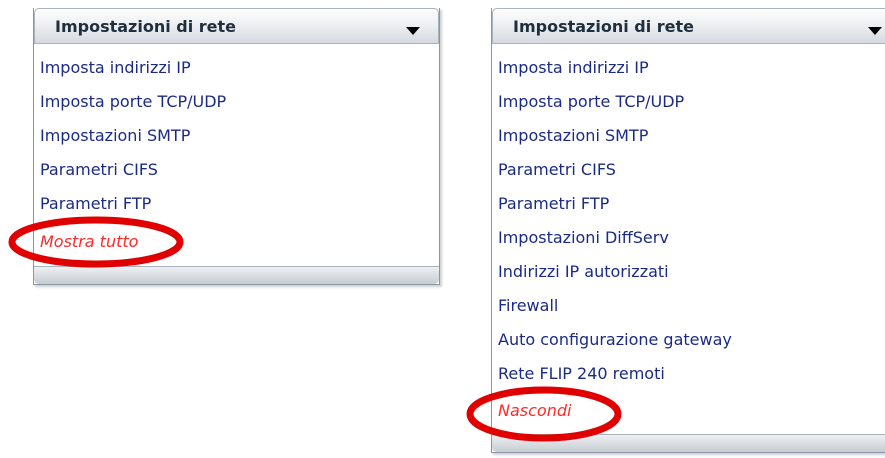 Image resolution: width=885 pixels, height=458 pixels. I want to click on show-all-link: Mostra tutto, so click(89, 241).